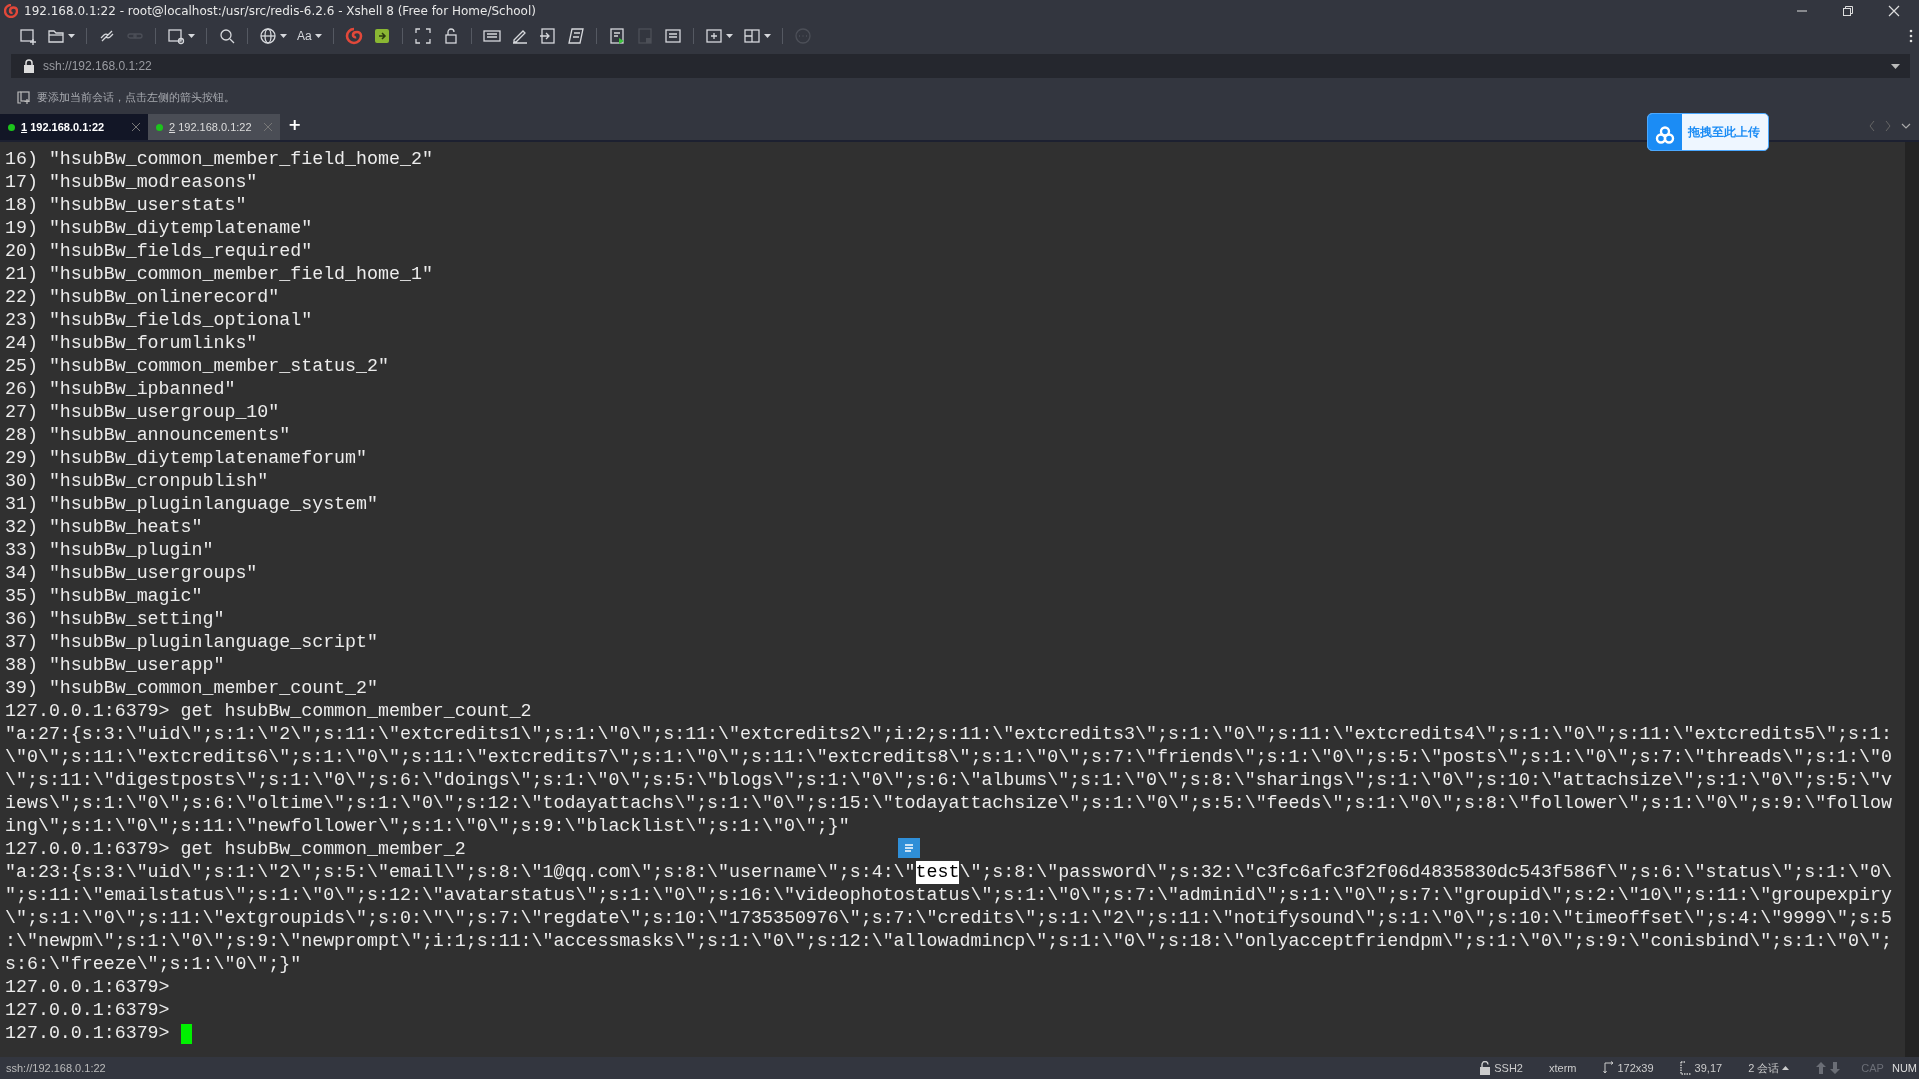  Describe the element at coordinates (547, 36) in the screenshot. I see `arrow-in-icon` at that location.